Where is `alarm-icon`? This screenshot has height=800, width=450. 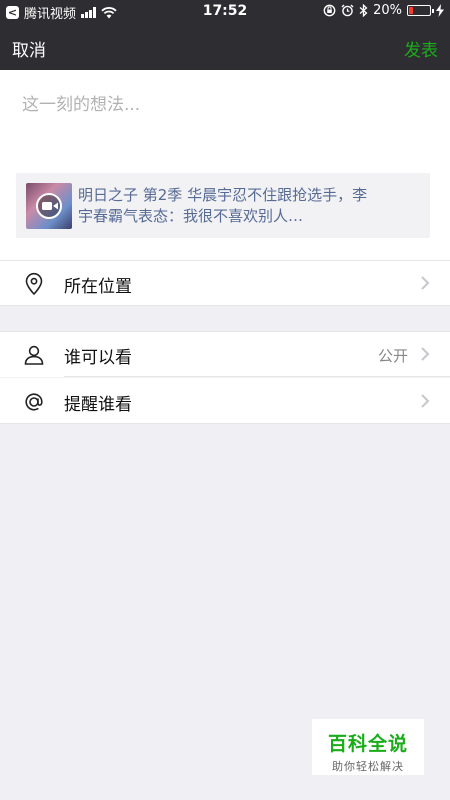
alarm-icon is located at coordinates (347, 10).